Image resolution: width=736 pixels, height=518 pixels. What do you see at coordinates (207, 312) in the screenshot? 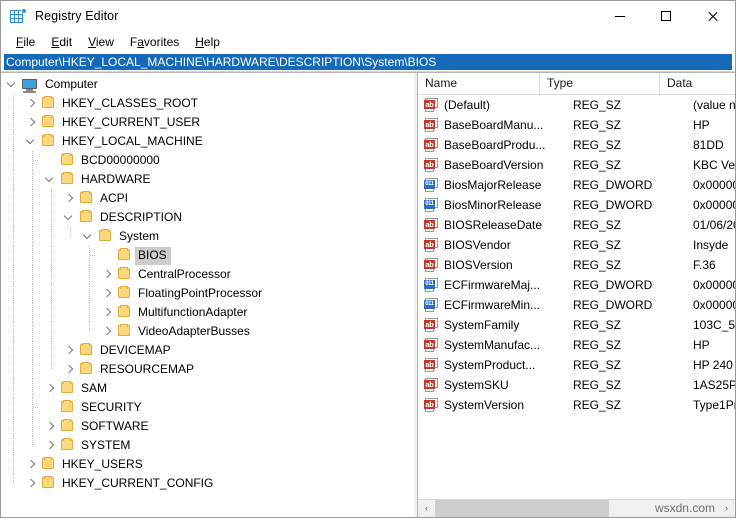
I see `tree-node-multifunctionadapter: MultifunctionAdapter` at bounding box center [207, 312].